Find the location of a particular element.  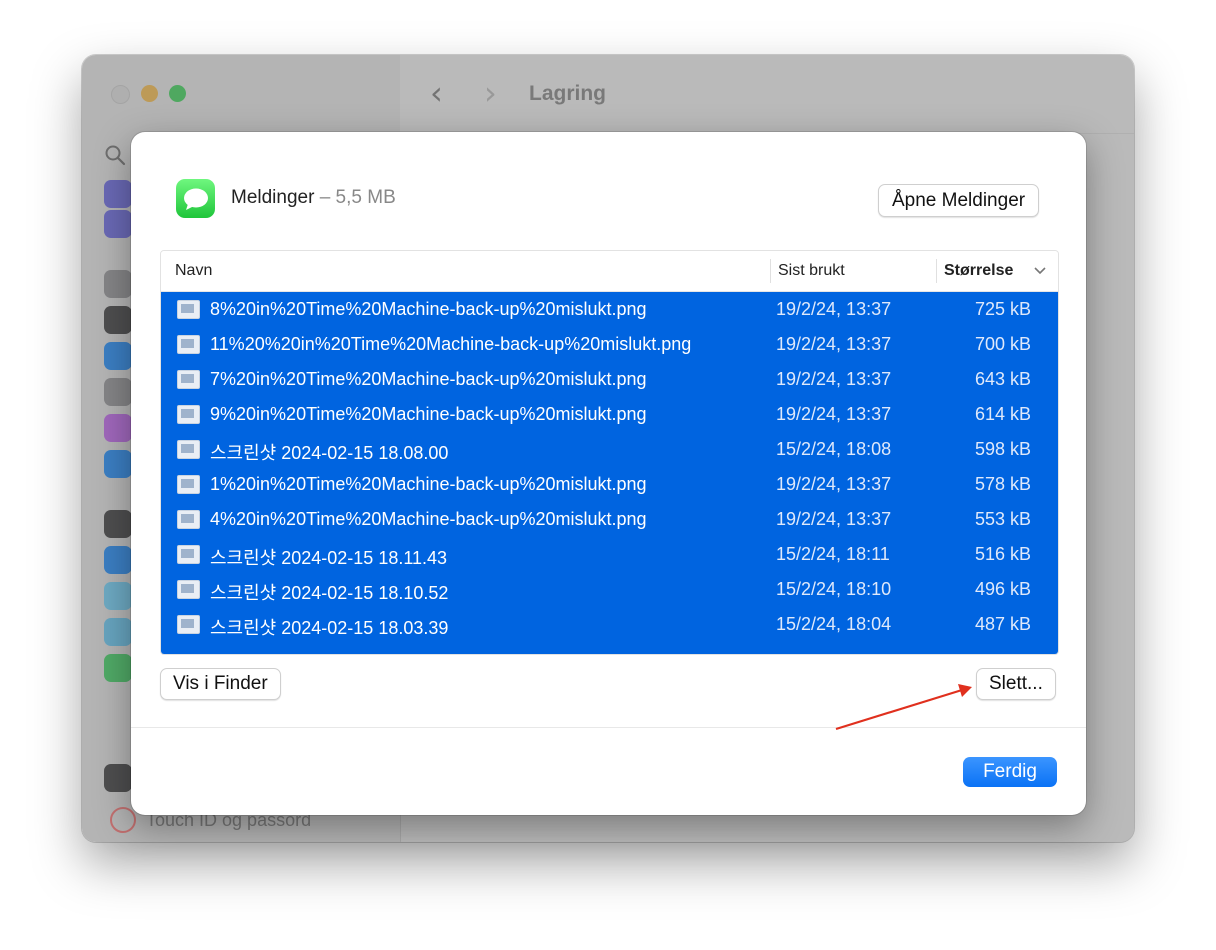

annotation-arrow is located at coordinates (903, 707).